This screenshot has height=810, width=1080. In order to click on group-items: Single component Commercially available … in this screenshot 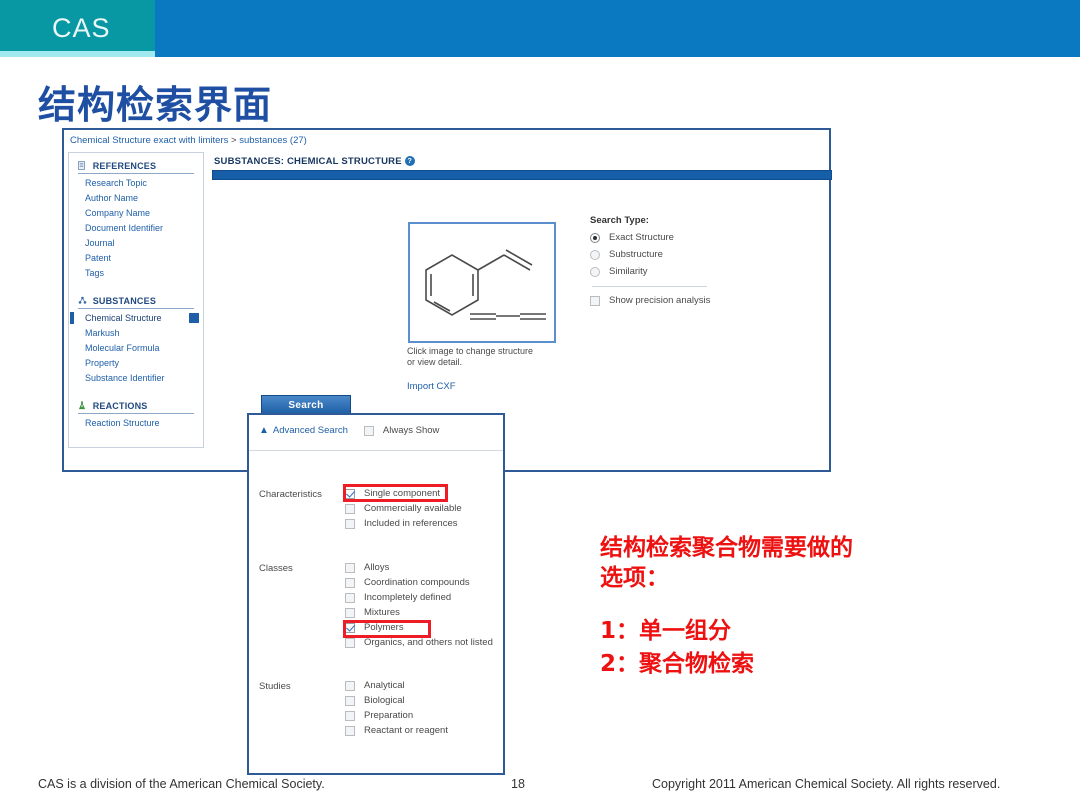, I will do `click(403, 510)`.